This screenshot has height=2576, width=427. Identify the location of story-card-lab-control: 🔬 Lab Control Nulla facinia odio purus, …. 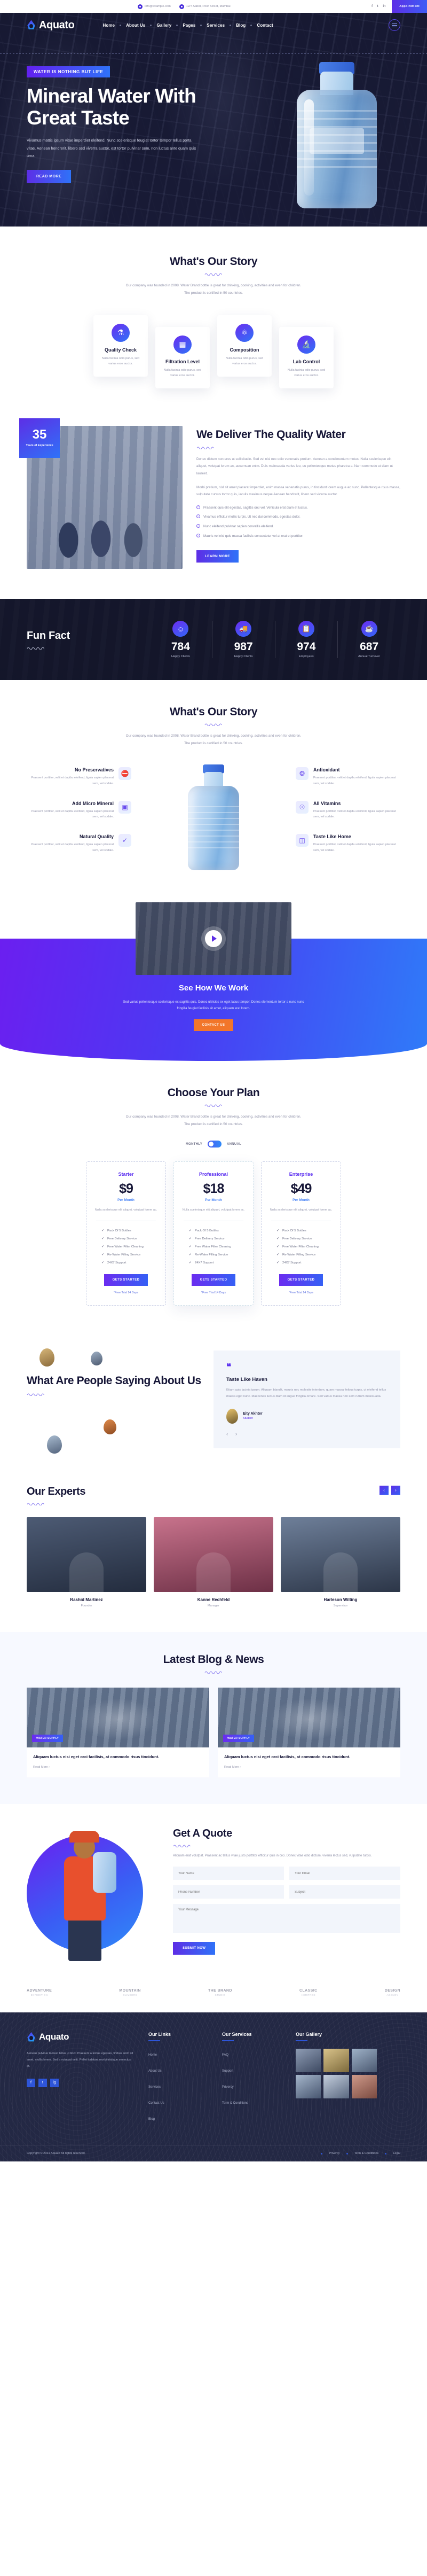
(306, 357).